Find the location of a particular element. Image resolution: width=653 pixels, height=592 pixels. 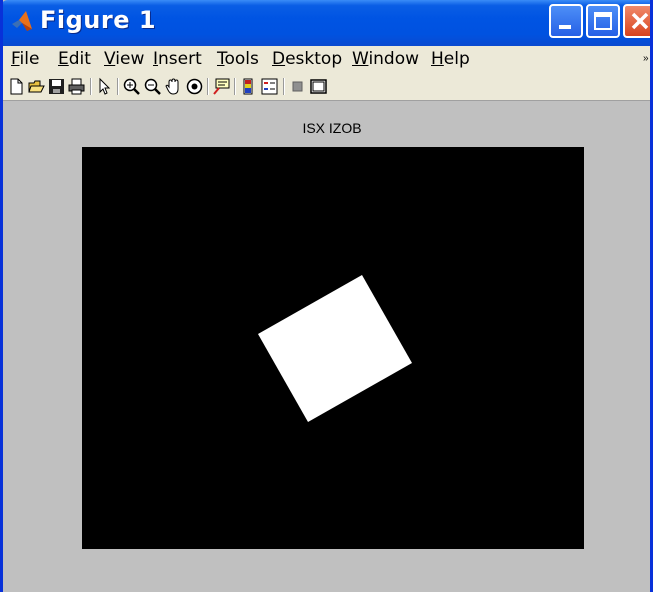

close-button is located at coordinates (636, 21).